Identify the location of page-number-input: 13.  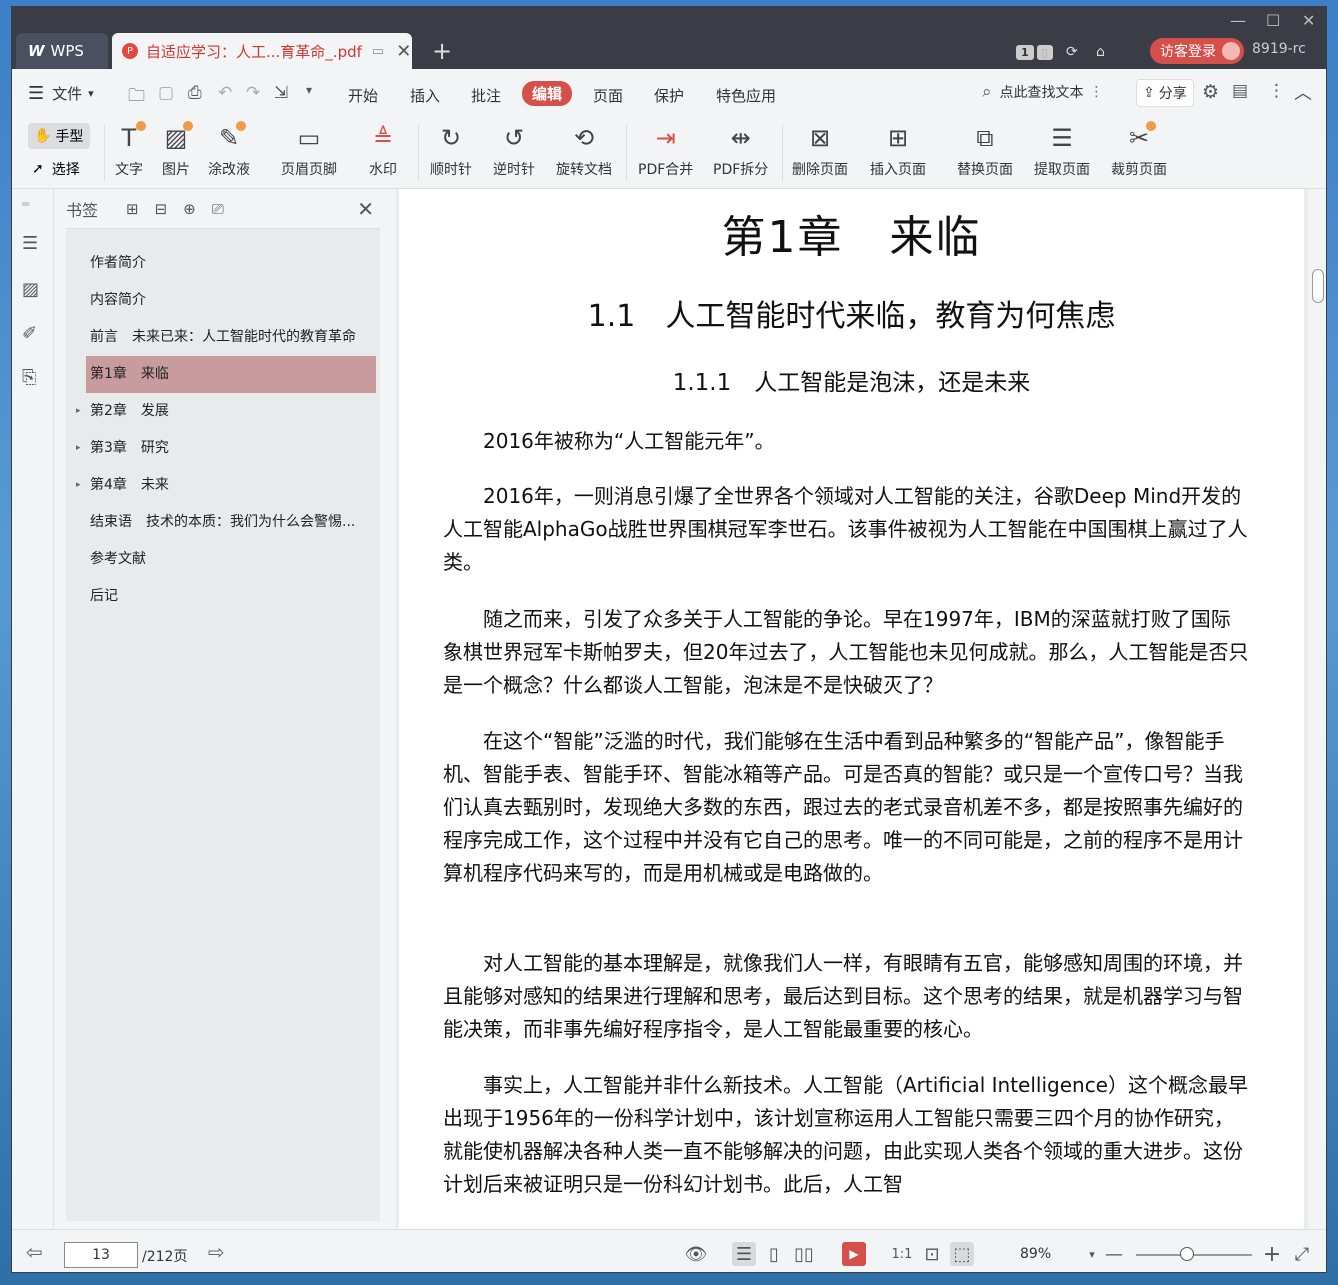
(101, 1255).